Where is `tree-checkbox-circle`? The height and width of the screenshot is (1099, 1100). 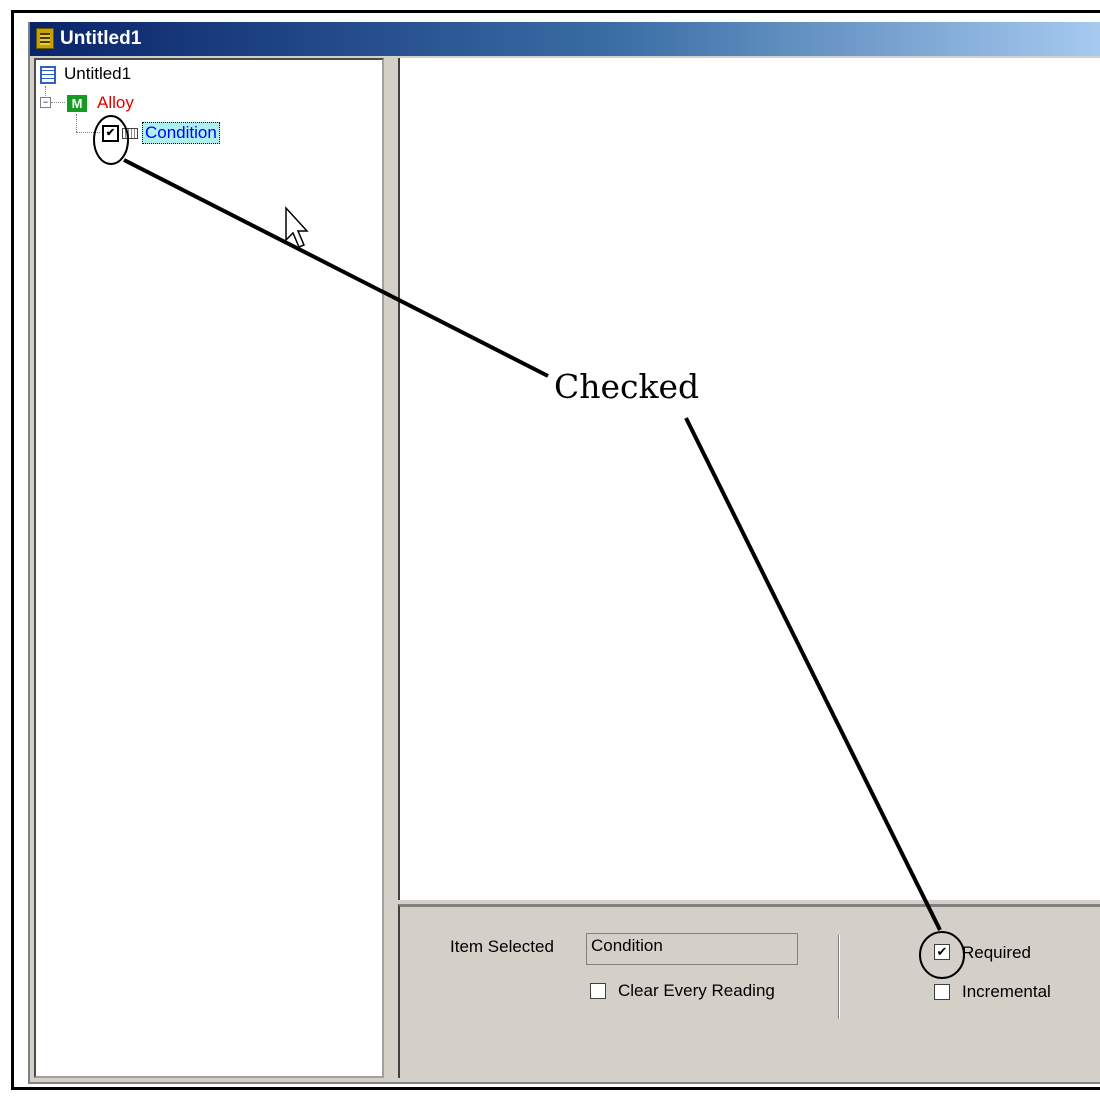 tree-checkbox-circle is located at coordinates (111, 140).